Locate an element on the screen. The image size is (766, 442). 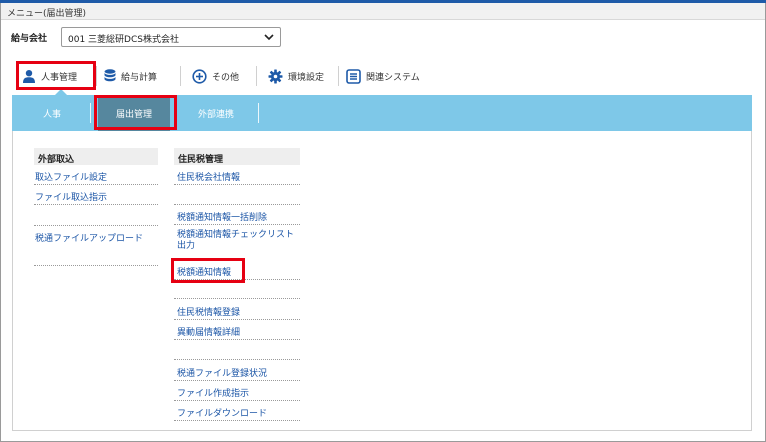
highlight-box-notifications-tab is located at coordinates (135, 112).